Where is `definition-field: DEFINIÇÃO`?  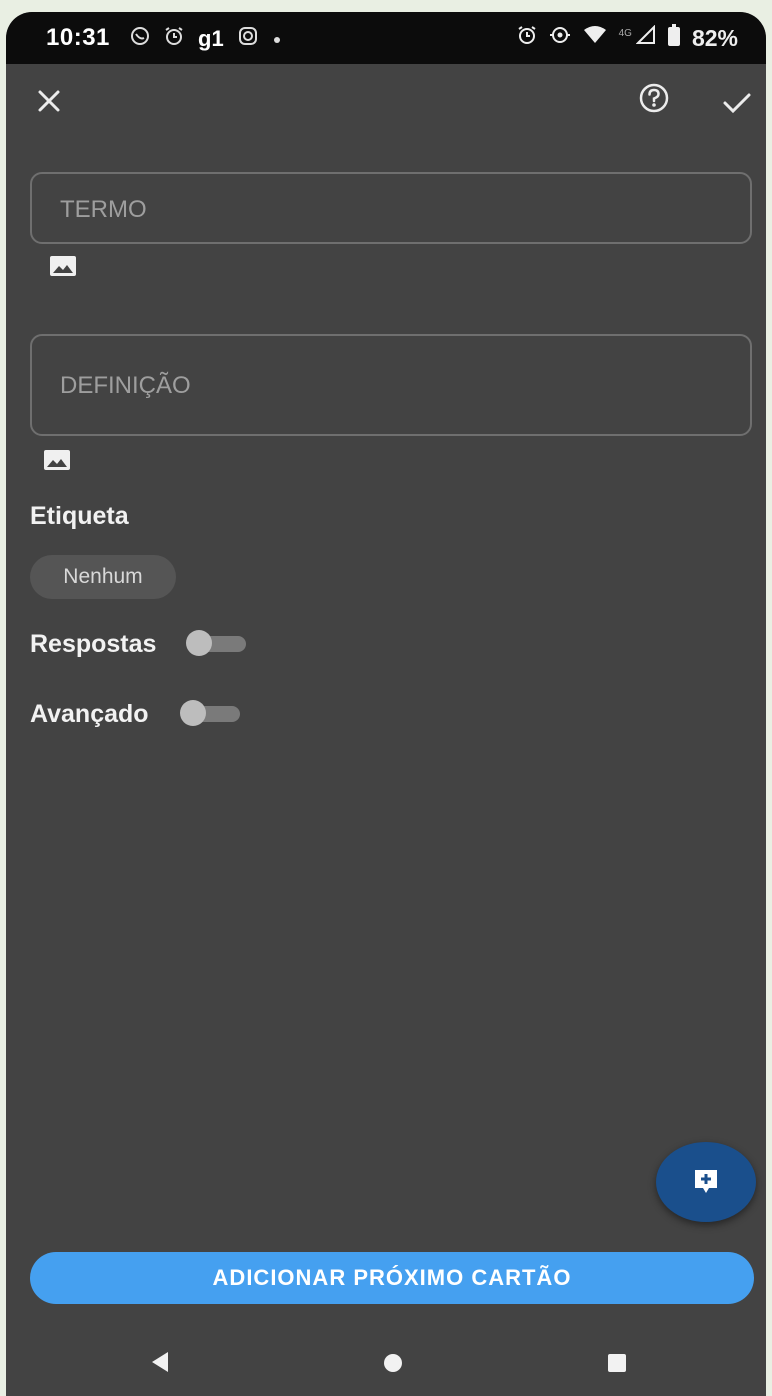 definition-field: DEFINIÇÃO is located at coordinates (391, 385).